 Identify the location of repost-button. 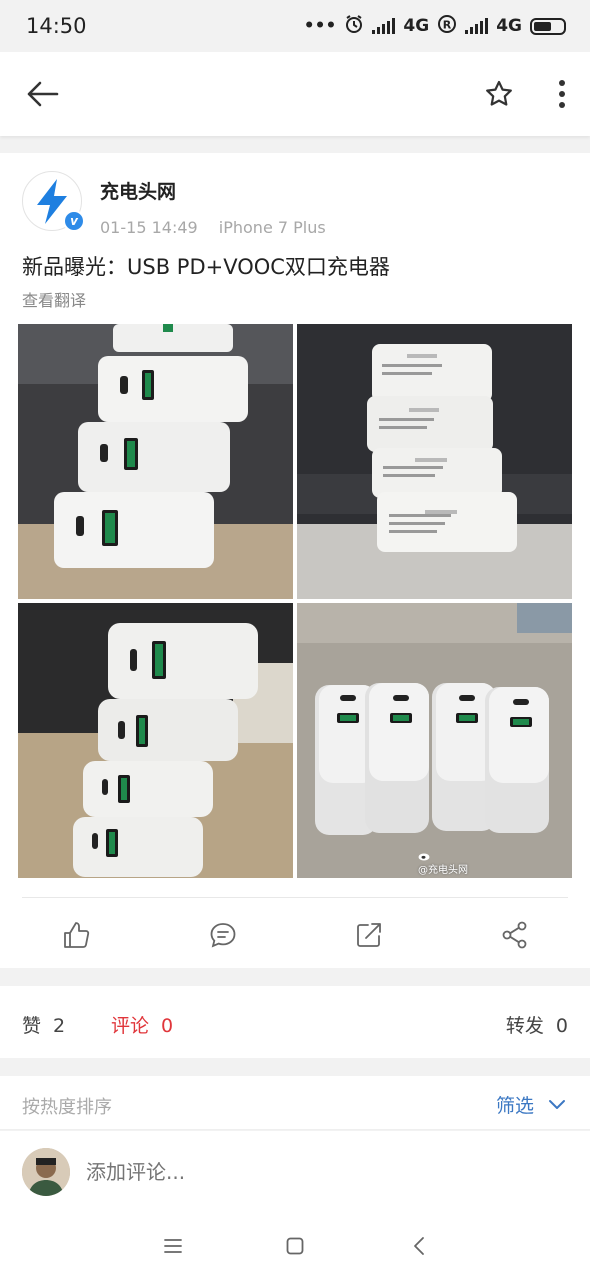
(369, 935).